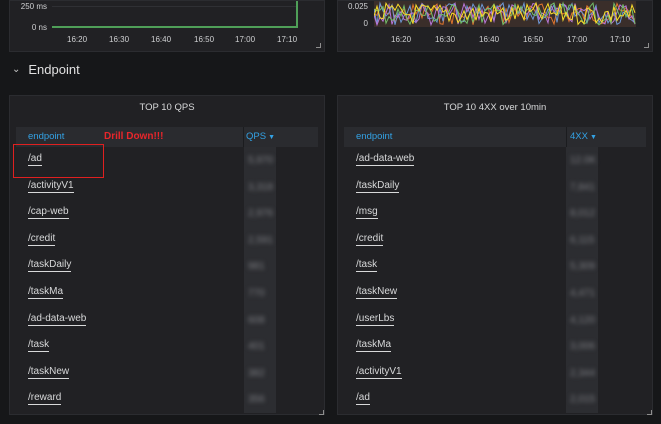 The width and height of the screenshot is (661, 424). I want to click on blurred-value: 5,309, so click(583, 267).